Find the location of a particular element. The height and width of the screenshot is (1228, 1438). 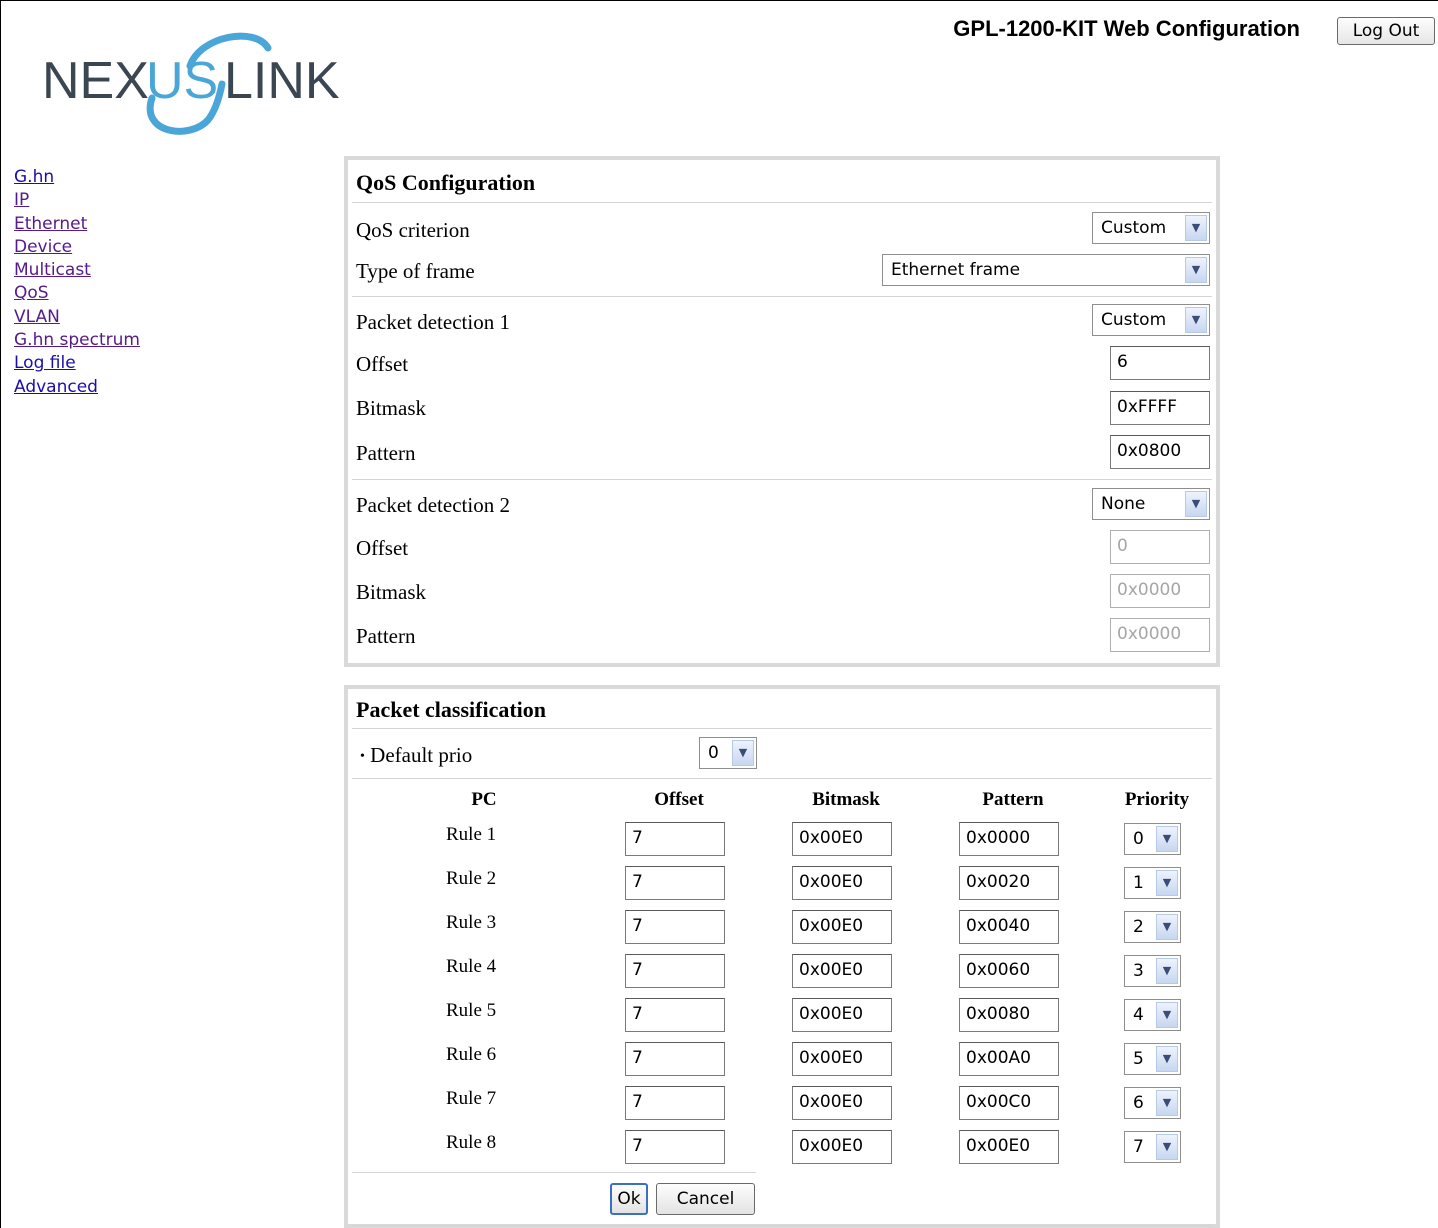

type-of-frame-select: Ethernet frame ▼ is located at coordinates (1046, 270).